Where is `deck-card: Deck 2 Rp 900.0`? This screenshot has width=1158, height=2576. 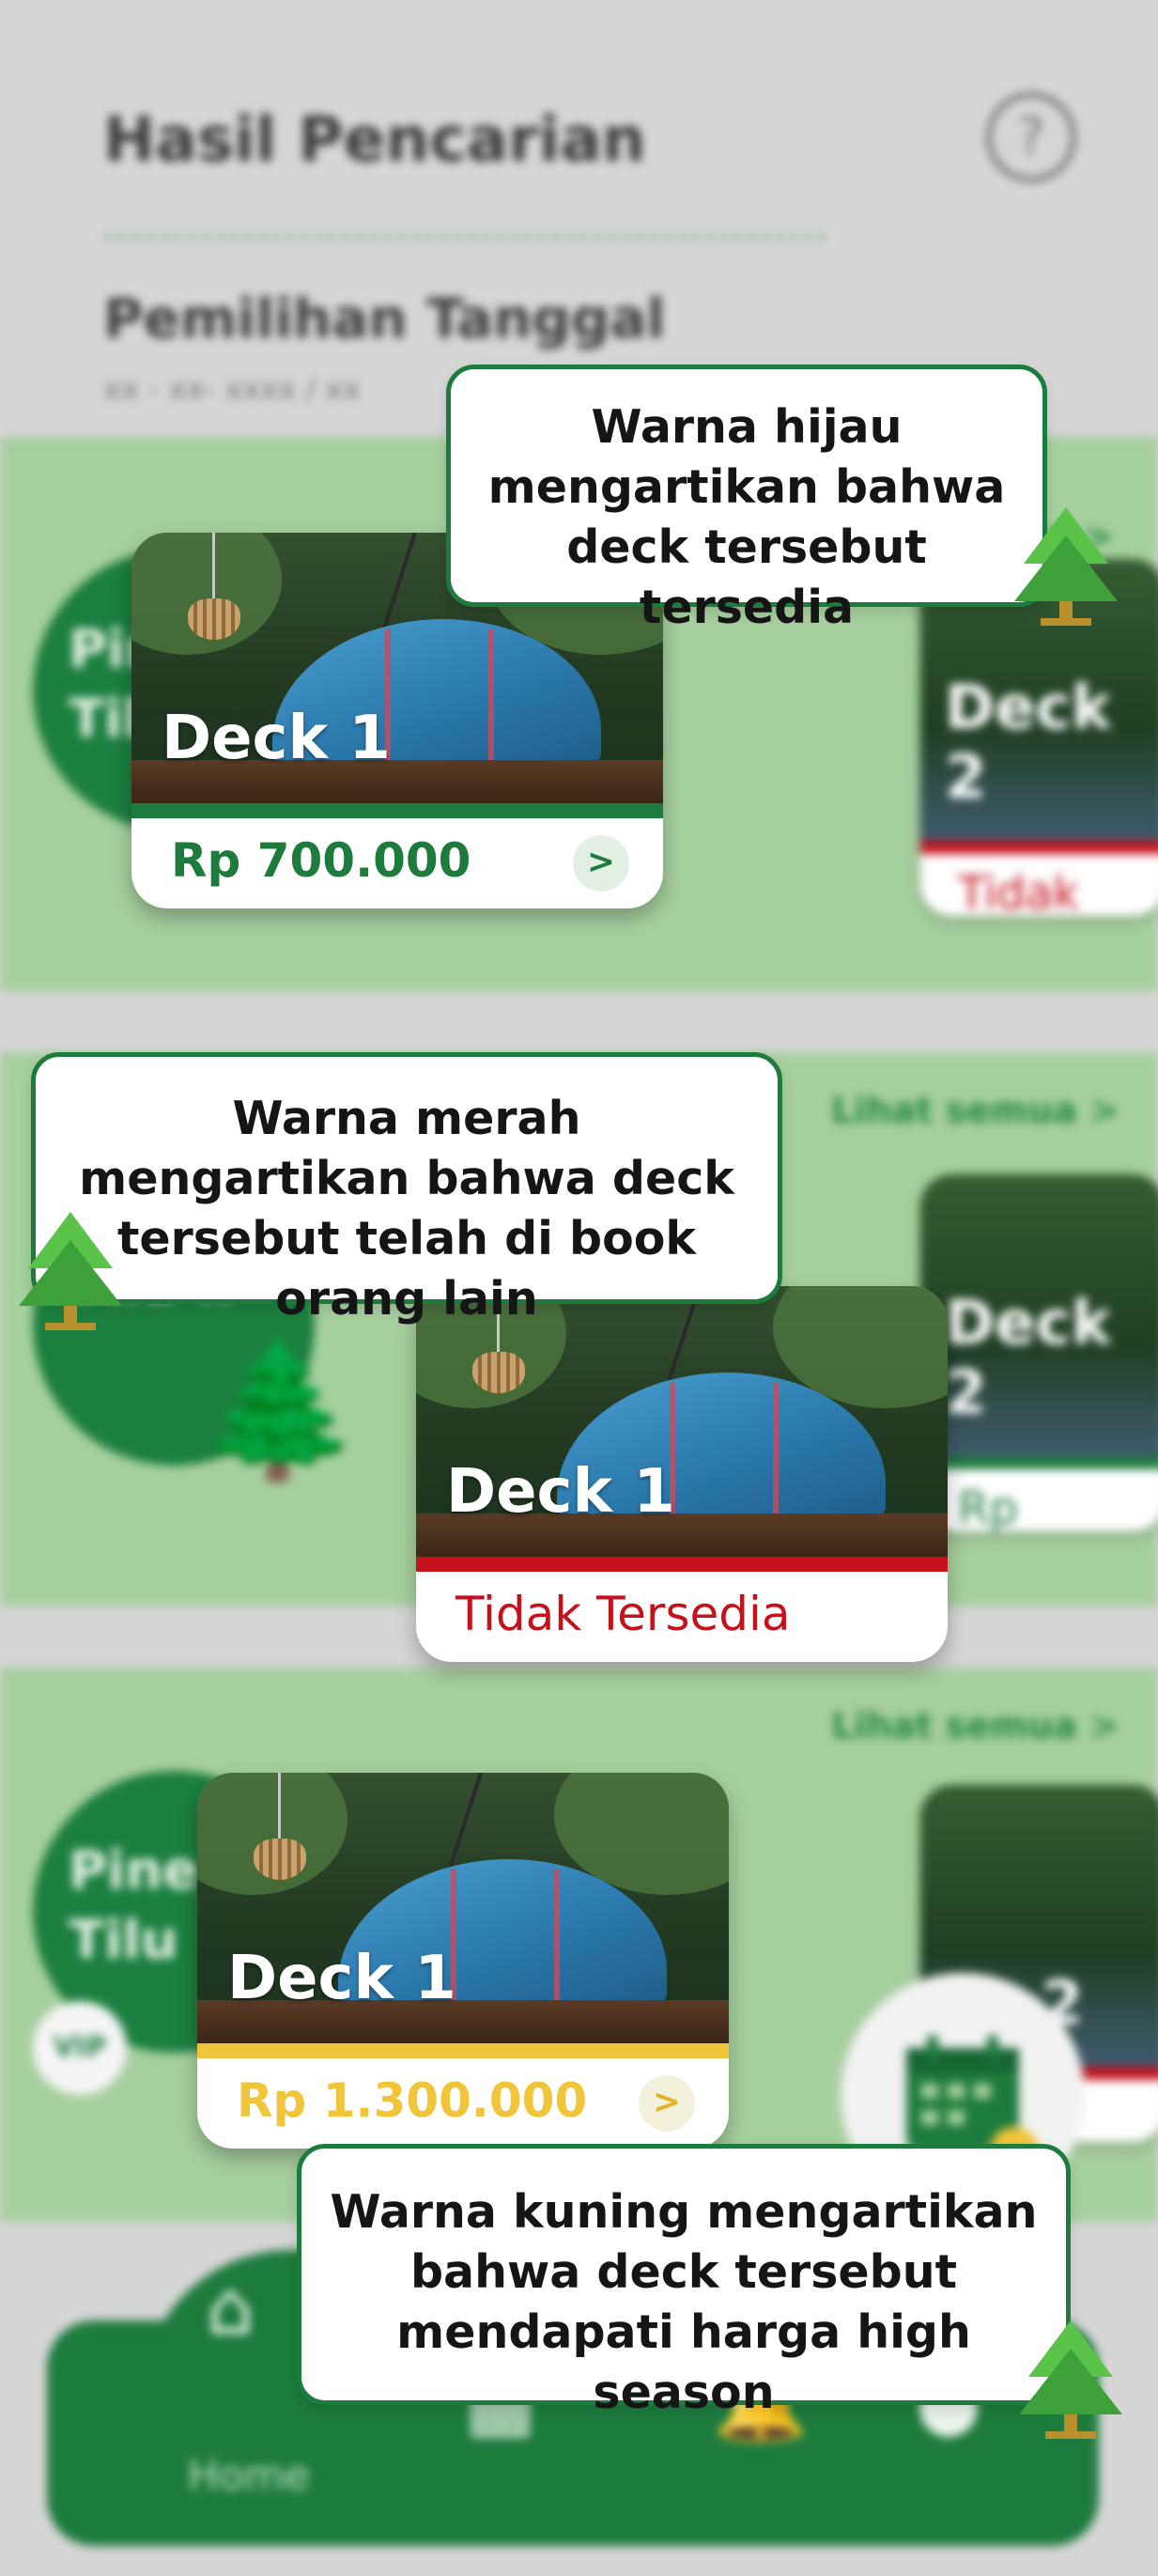
deck-card: Deck 2 Rp 900.0 is located at coordinates (1039, 1353).